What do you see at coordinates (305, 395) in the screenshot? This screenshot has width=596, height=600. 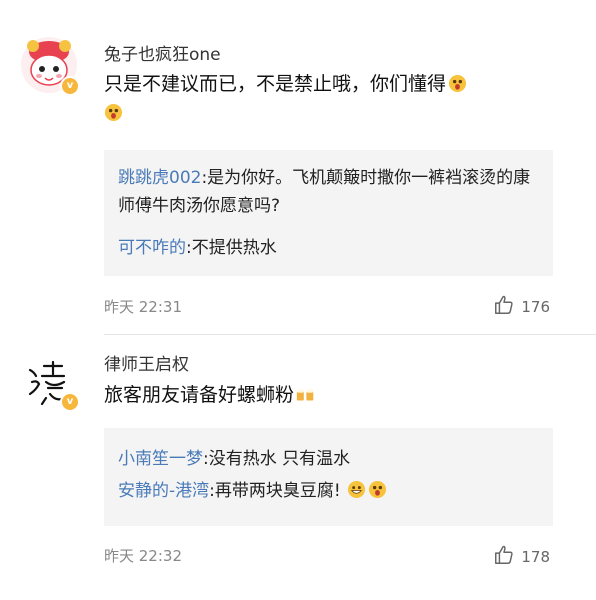 I see `beer-mugs-emoji-icon` at bounding box center [305, 395].